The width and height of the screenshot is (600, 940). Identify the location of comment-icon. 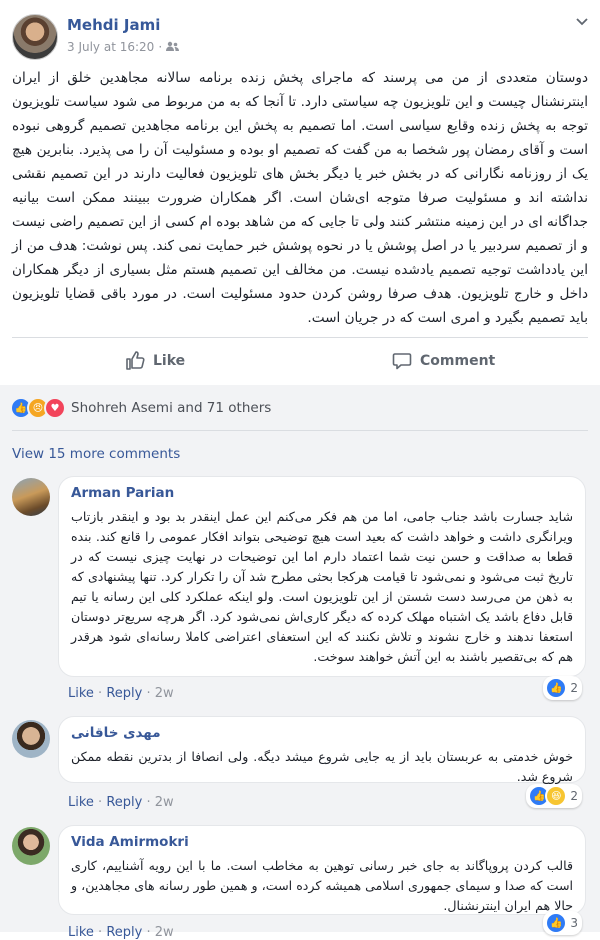
(402, 361).